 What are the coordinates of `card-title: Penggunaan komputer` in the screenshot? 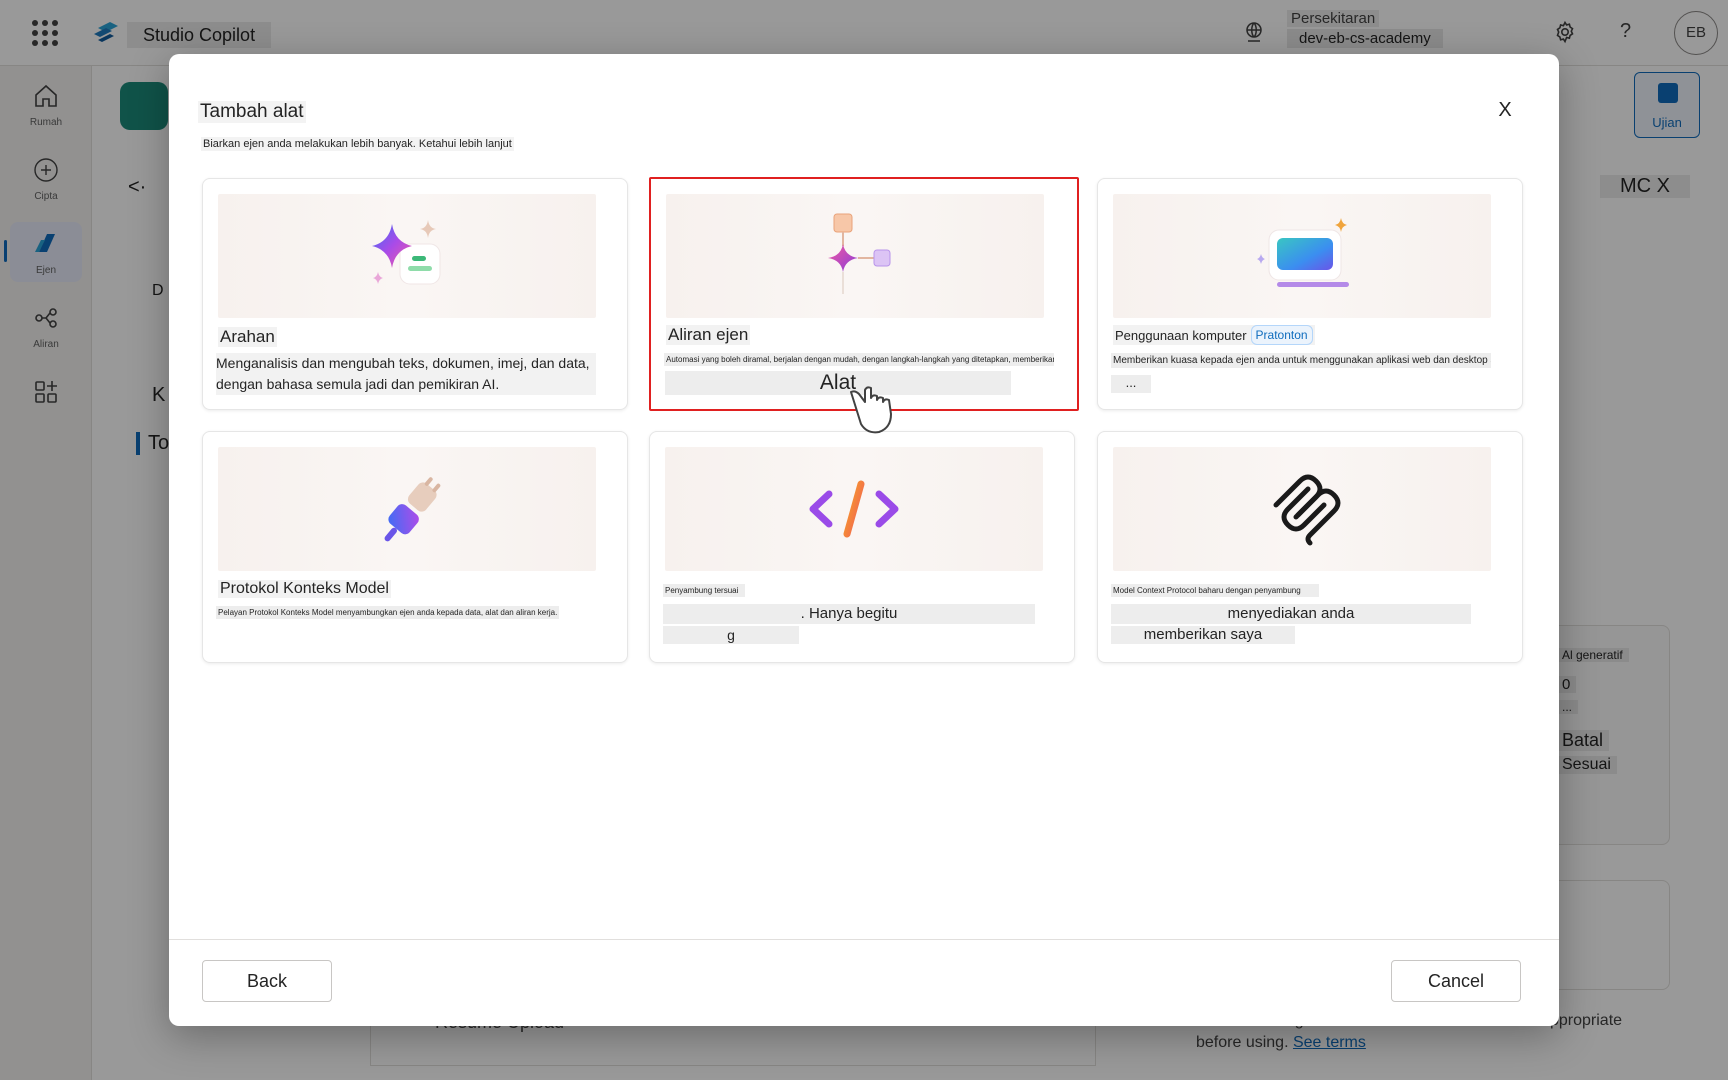 It's located at (1181, 335).